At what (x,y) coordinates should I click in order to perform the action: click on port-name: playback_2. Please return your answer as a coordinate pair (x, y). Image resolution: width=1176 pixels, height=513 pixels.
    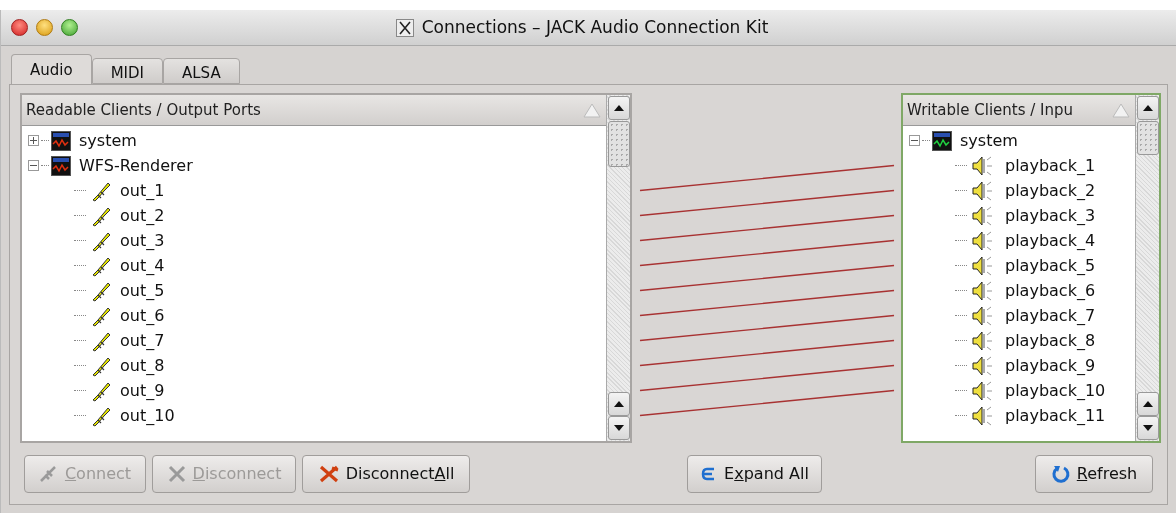
    Looking at the image, I should click on (1050, 190).